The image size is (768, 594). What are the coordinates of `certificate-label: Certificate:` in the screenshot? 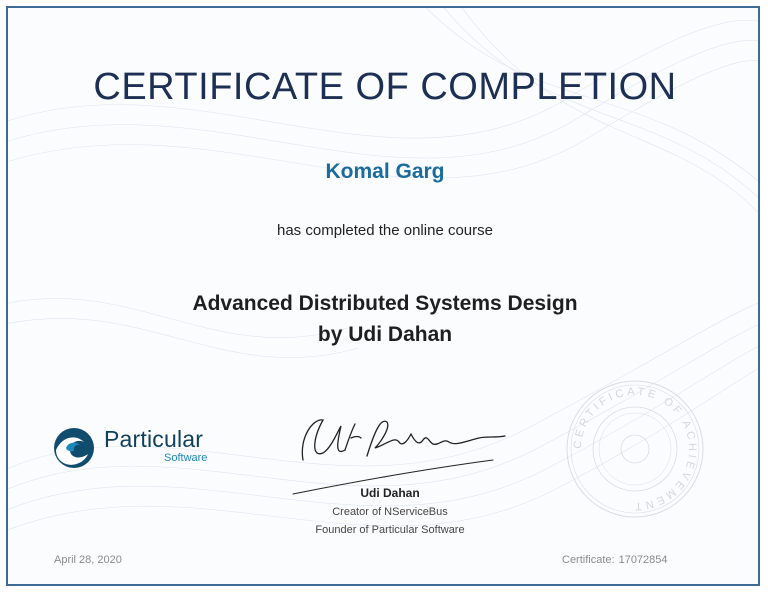 It's located at (588, 560).